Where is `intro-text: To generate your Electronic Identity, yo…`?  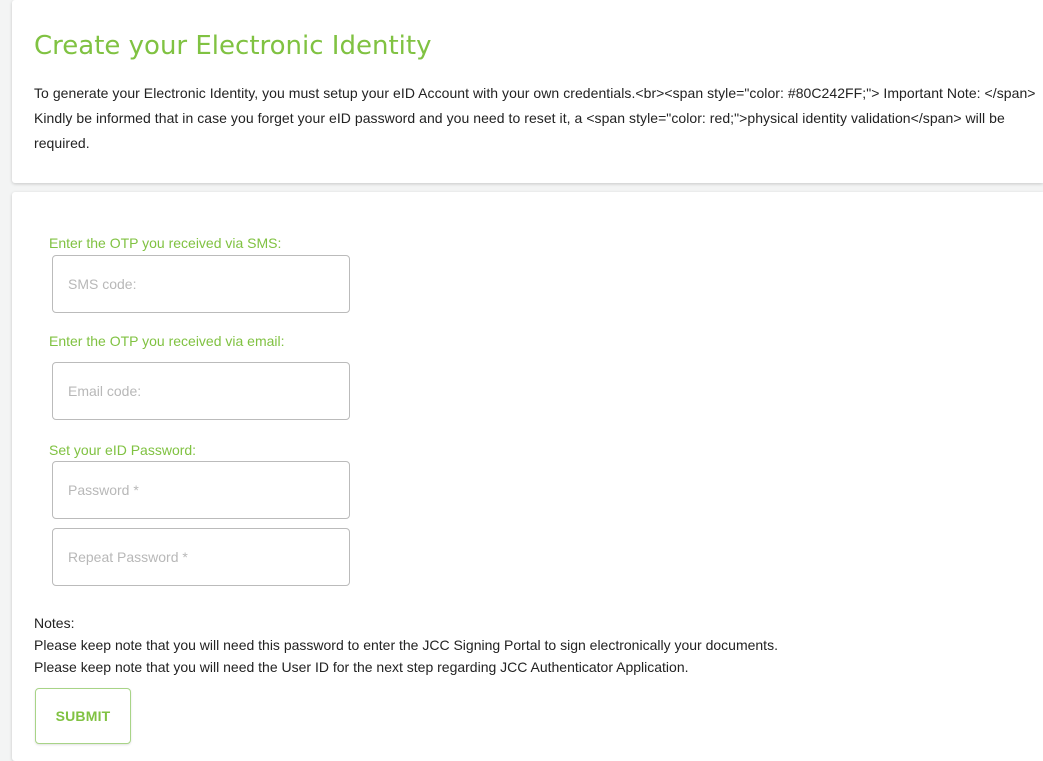 intro-text: To generate your Electronic Identity, yo… is located at coordinates (535, 118).